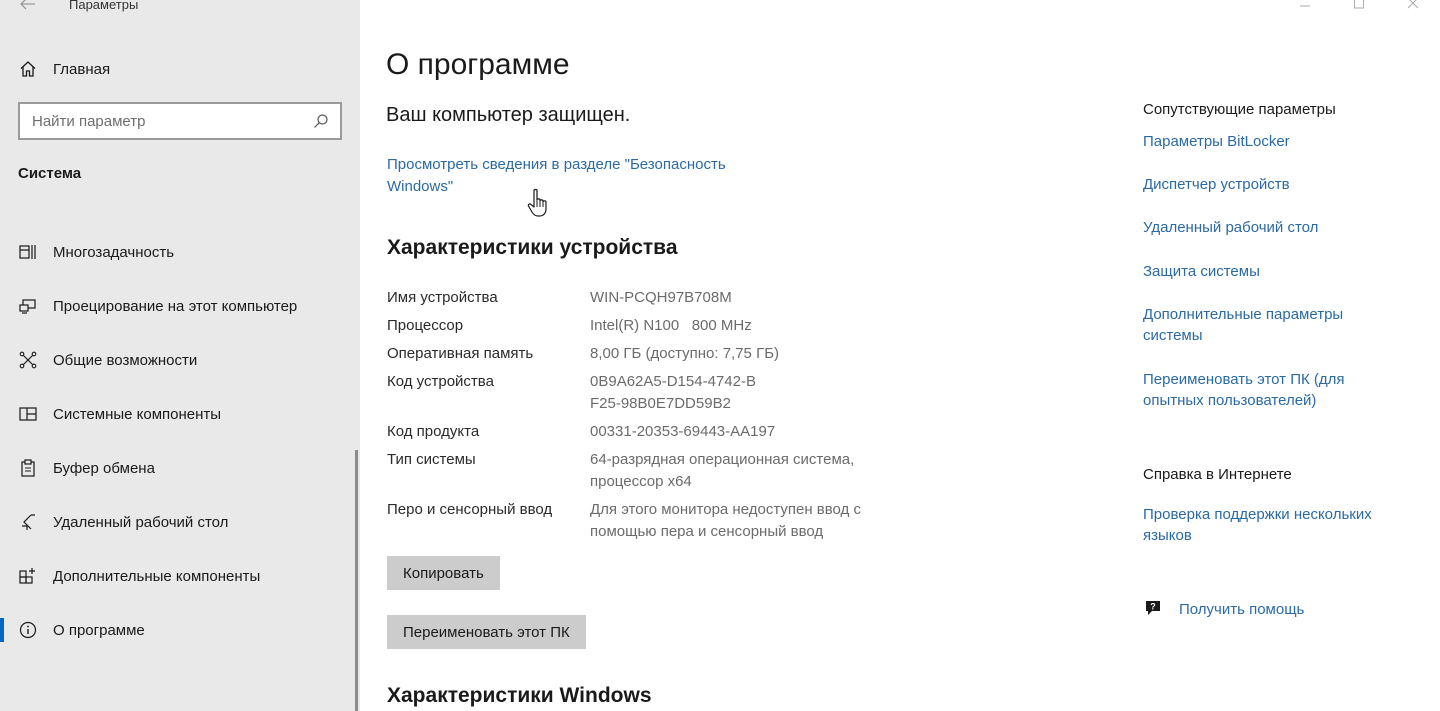 The image size is (1440, 711). What do you see at coordinates (486, 632) in the screenshot?
I see `rename-pc-button: Переименовать этот ПК` at bounding box center [486, 632].